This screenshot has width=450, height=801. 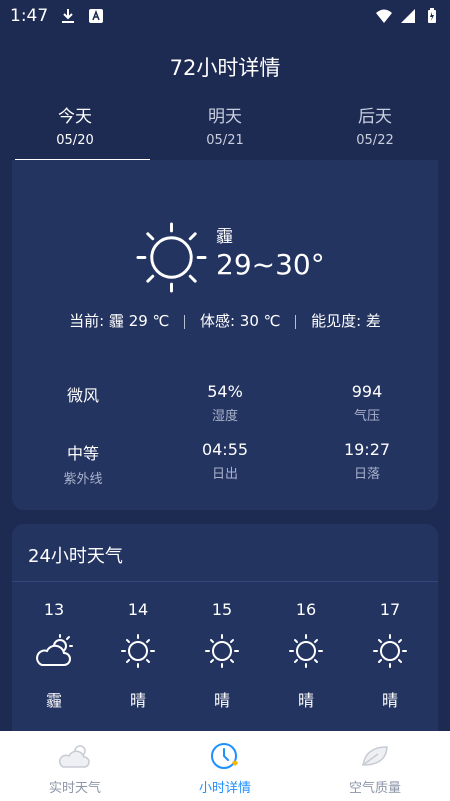 What do you see at coordinates (432, 15) in the screenshot?
I see `battery-icon` at bounding box center [432, 15].